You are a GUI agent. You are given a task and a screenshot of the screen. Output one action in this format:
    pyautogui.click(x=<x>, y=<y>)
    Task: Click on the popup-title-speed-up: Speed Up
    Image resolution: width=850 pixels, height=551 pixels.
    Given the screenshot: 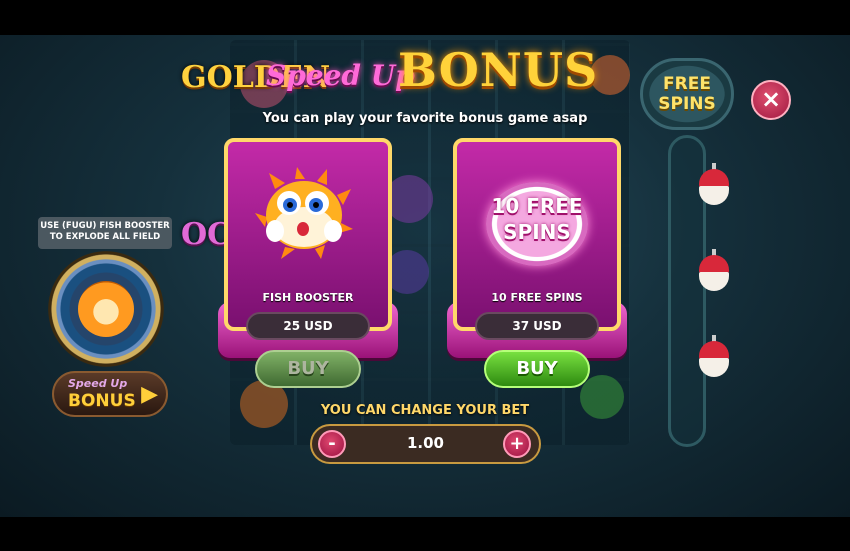 What is the action you would take?
    pyautogui.click(x=340, y=75)
    